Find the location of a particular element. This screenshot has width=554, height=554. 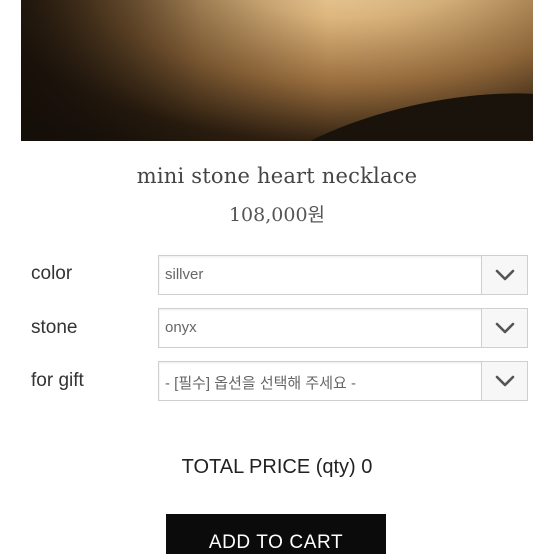

product-price: 108,000원 is located at coordinates (277, 215).